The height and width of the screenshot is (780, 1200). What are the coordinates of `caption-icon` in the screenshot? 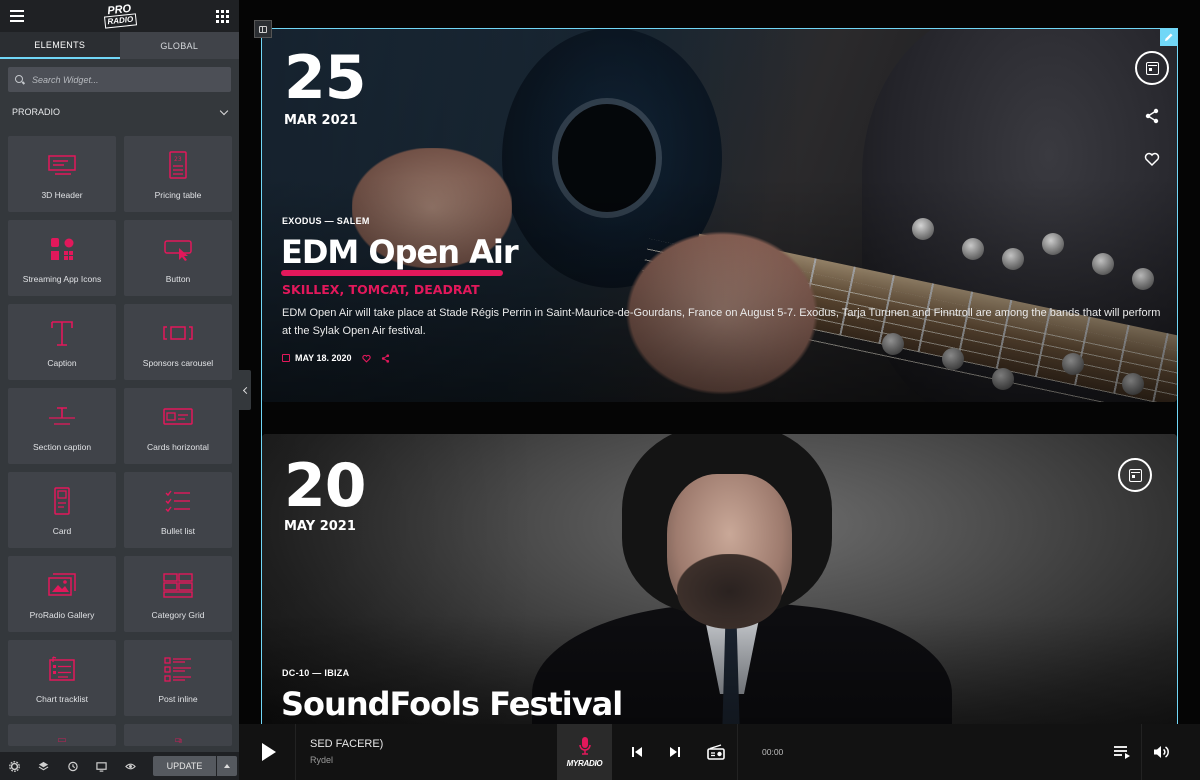 It's located at (62, 333).